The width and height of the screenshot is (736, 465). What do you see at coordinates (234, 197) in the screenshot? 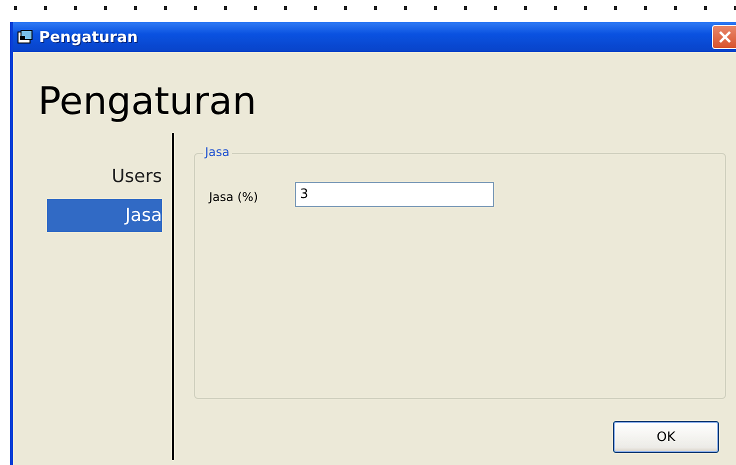
I see `field-label: Jasa (%)` at bounding box center [234, 197].